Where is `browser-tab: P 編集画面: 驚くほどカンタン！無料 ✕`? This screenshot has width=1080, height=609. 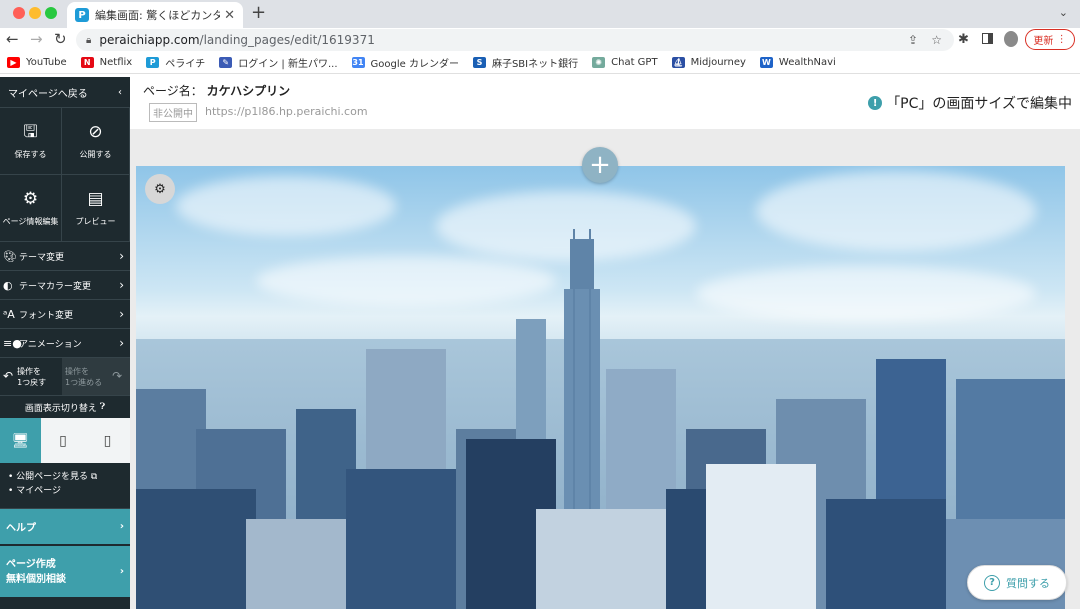
browser-tab: P 編集画面: 驚くほどカンタン！無料 ✕ is located at coordinates (155, 15).